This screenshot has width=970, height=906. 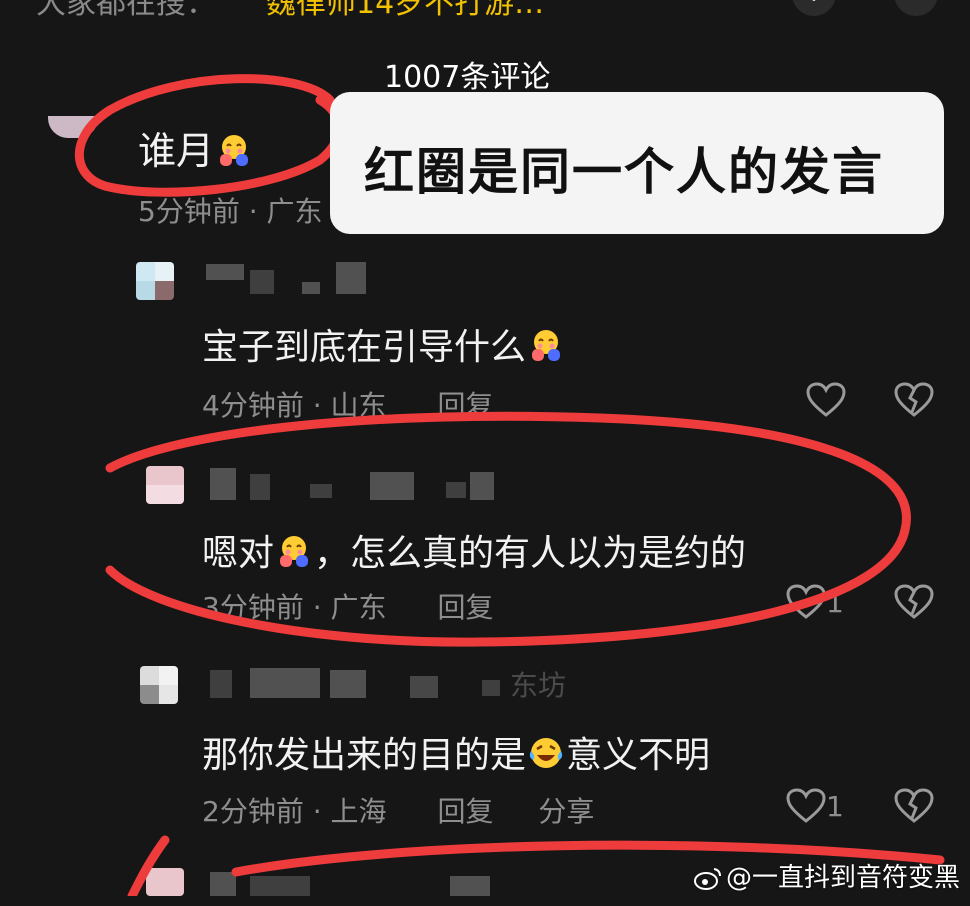 I want to click on like-button, so click(x=826, y=400).